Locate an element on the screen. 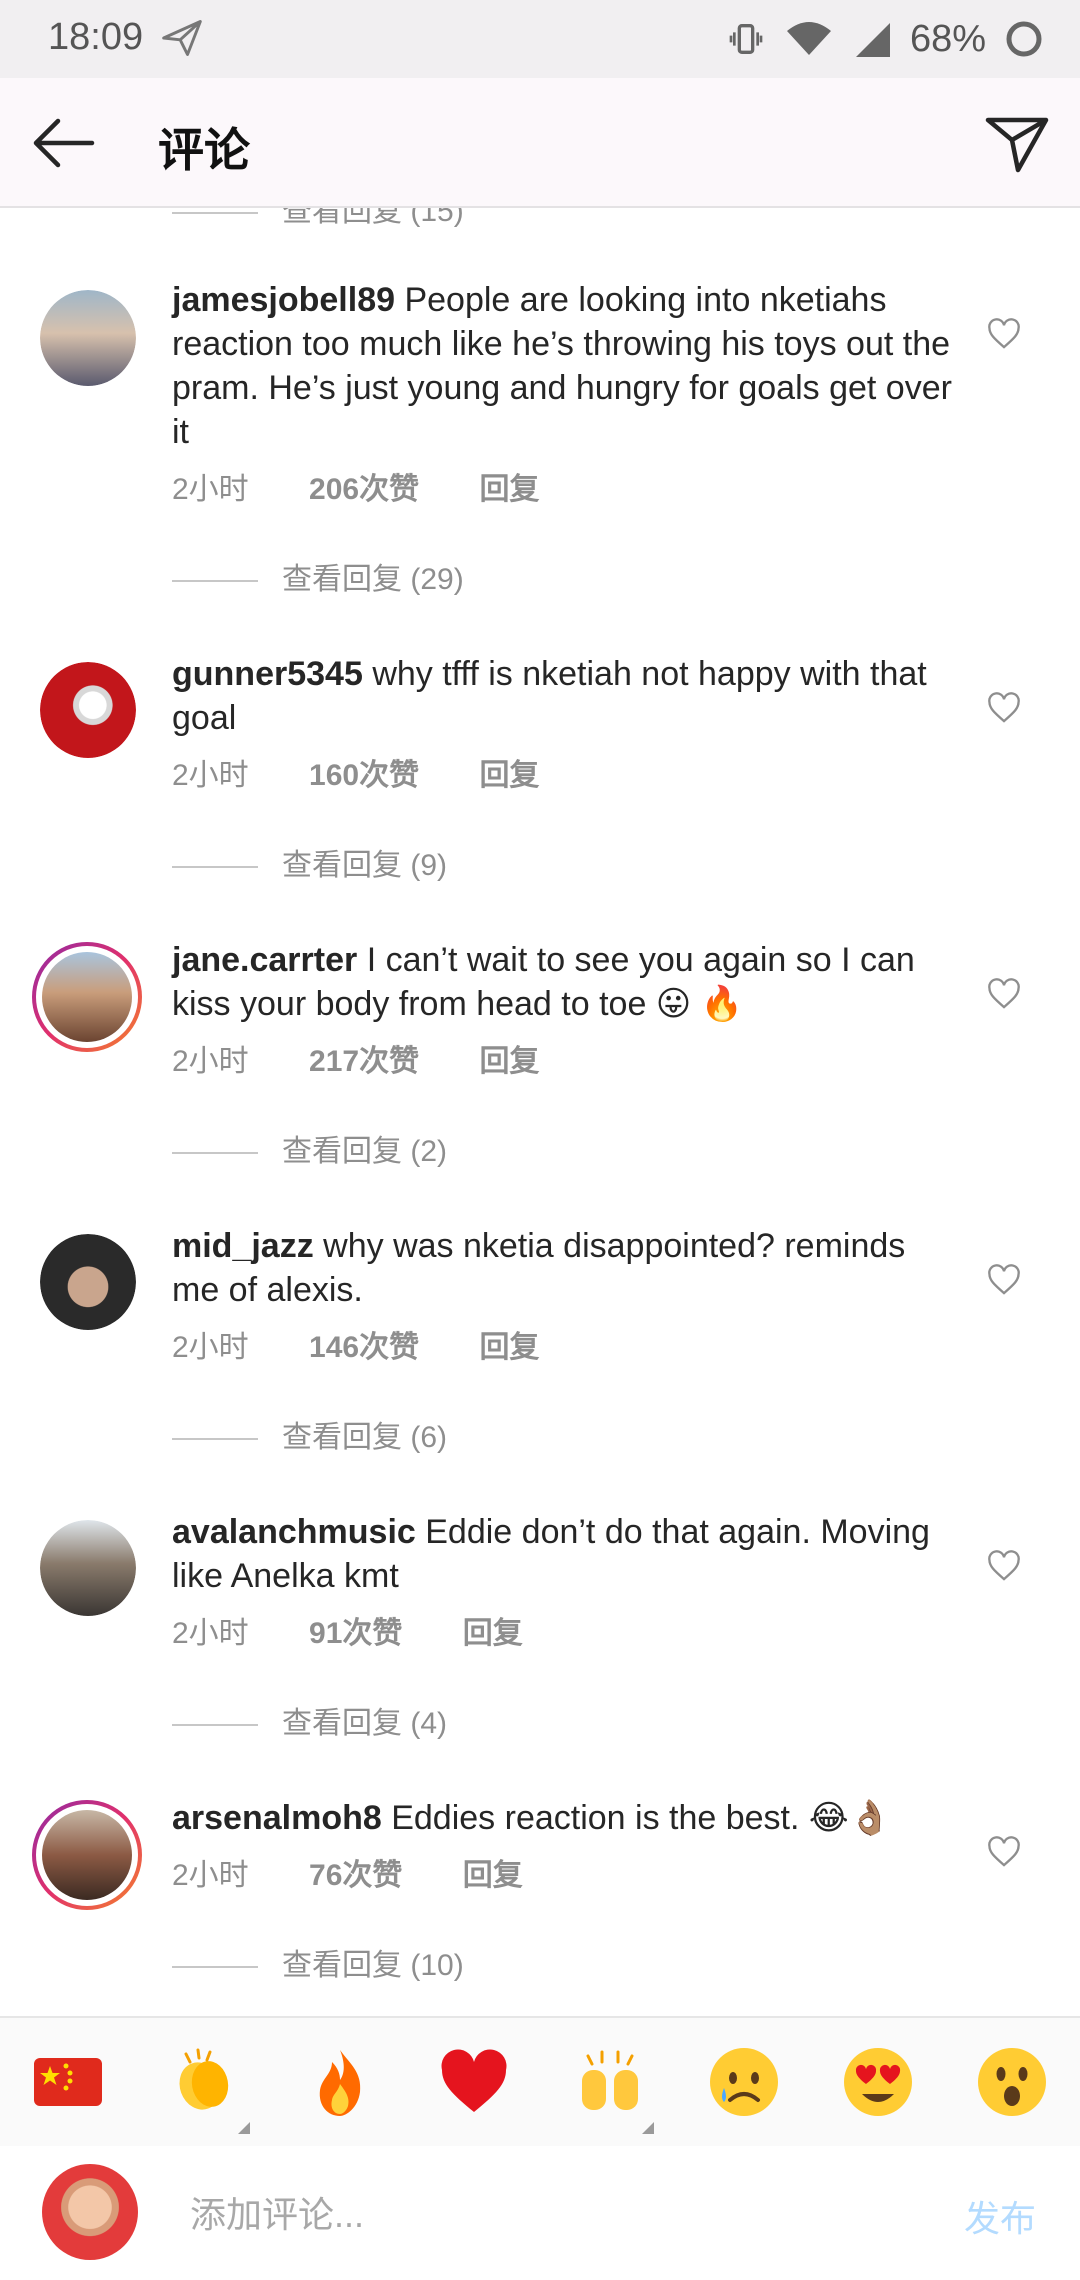 Image resolution: width=1080 pixels, height=2280 pixels. comment-body: Eddies reaction is the best. 😂👌🏽 is located at coordinates (641, 1818).